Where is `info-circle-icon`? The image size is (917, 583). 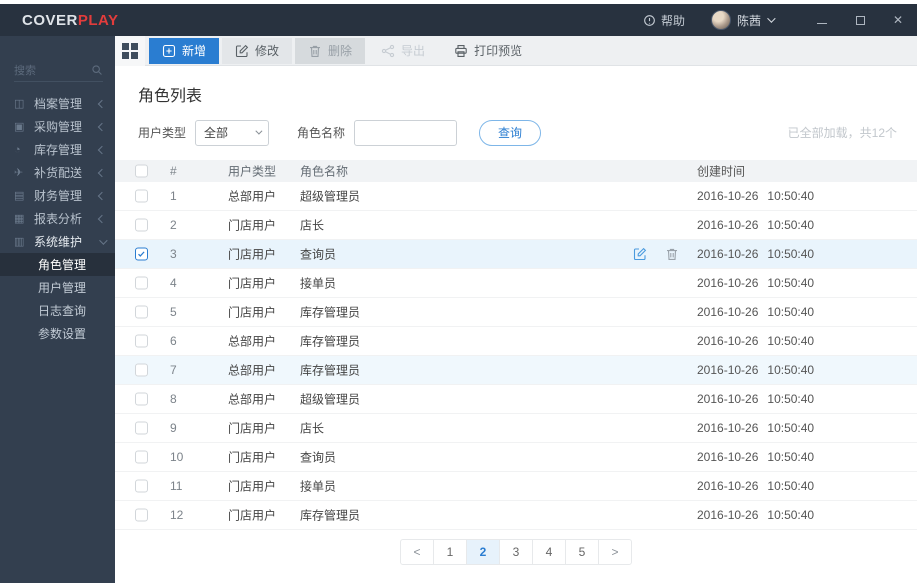 info-circle-icon is located at coordinates (649, 20).